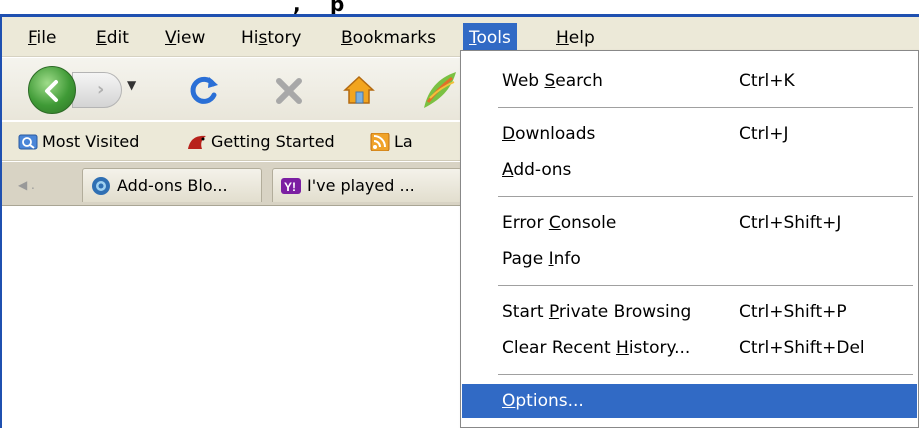 The width and height of the screenshot is (919, 428). Describe the element at coordinates (537, 170) in the screenshot. I see `menu-item-label: Add-ons` at that location.